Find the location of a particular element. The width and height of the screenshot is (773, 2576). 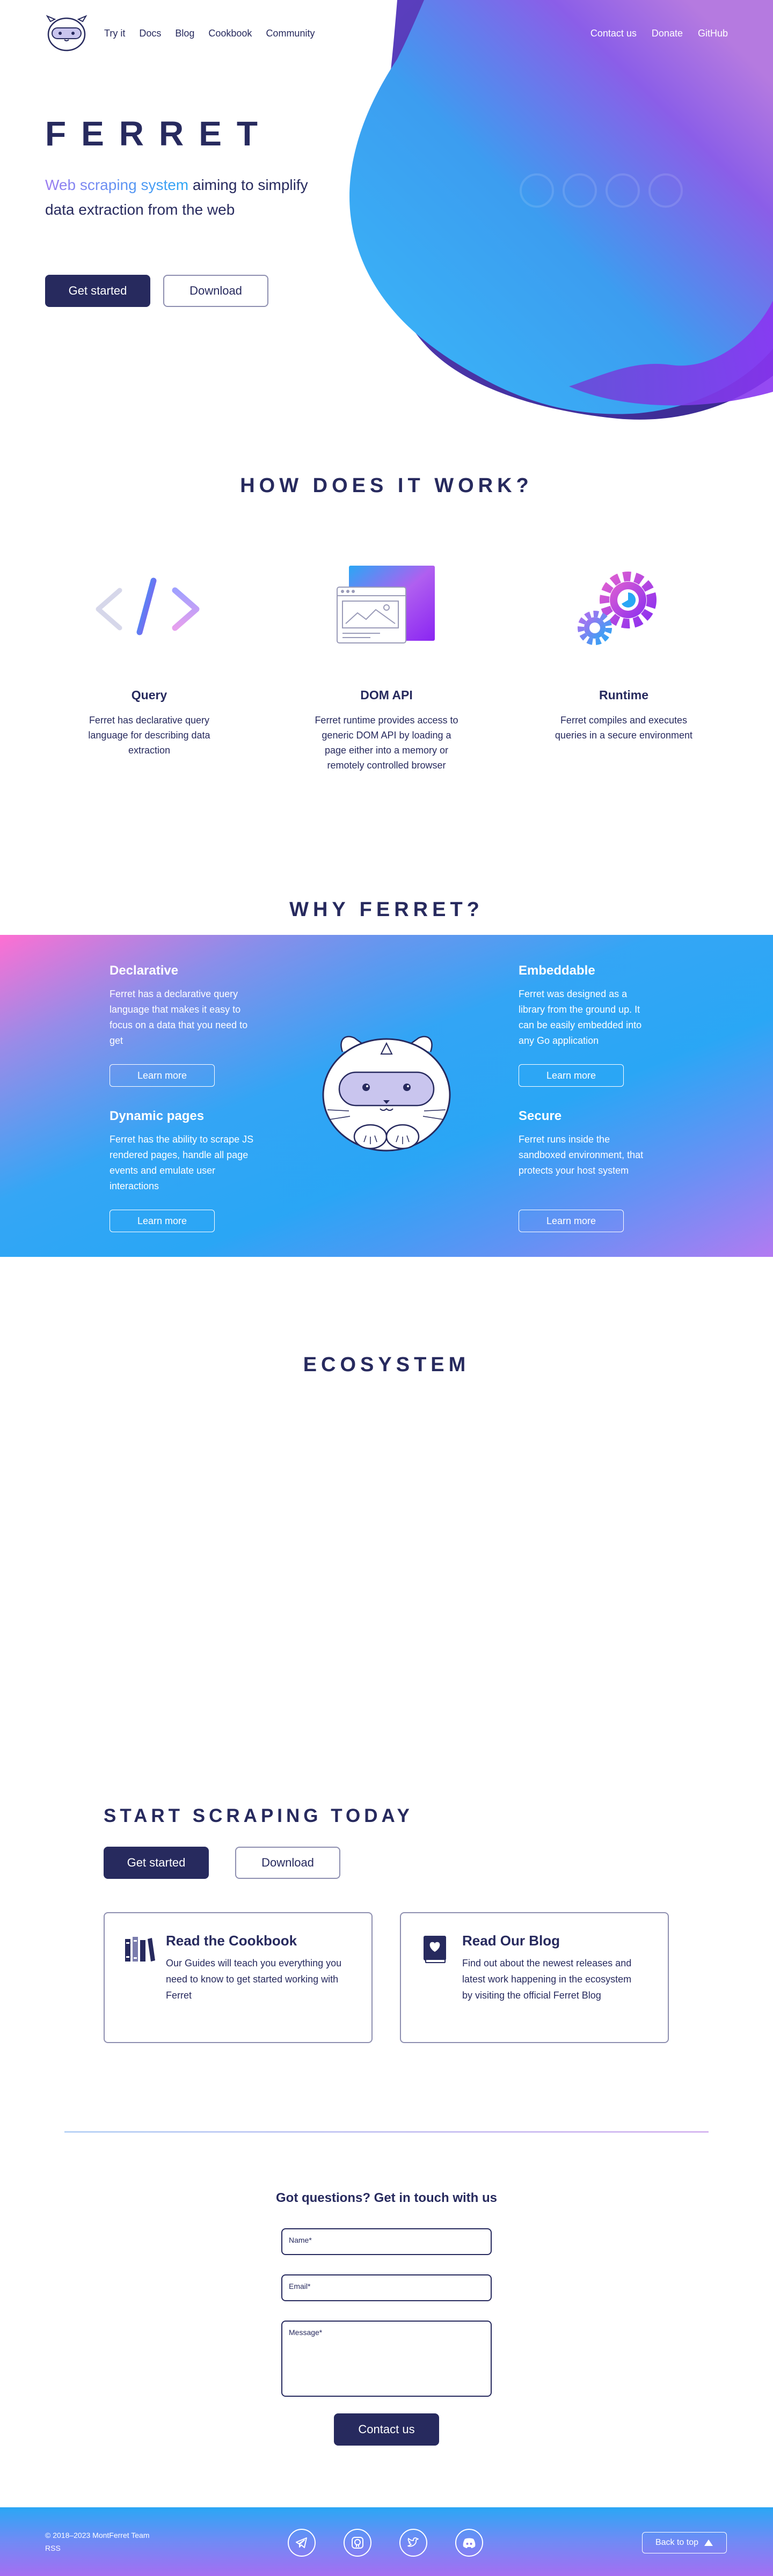

nav-try-it: Try it is located at coordinates (114, 33).